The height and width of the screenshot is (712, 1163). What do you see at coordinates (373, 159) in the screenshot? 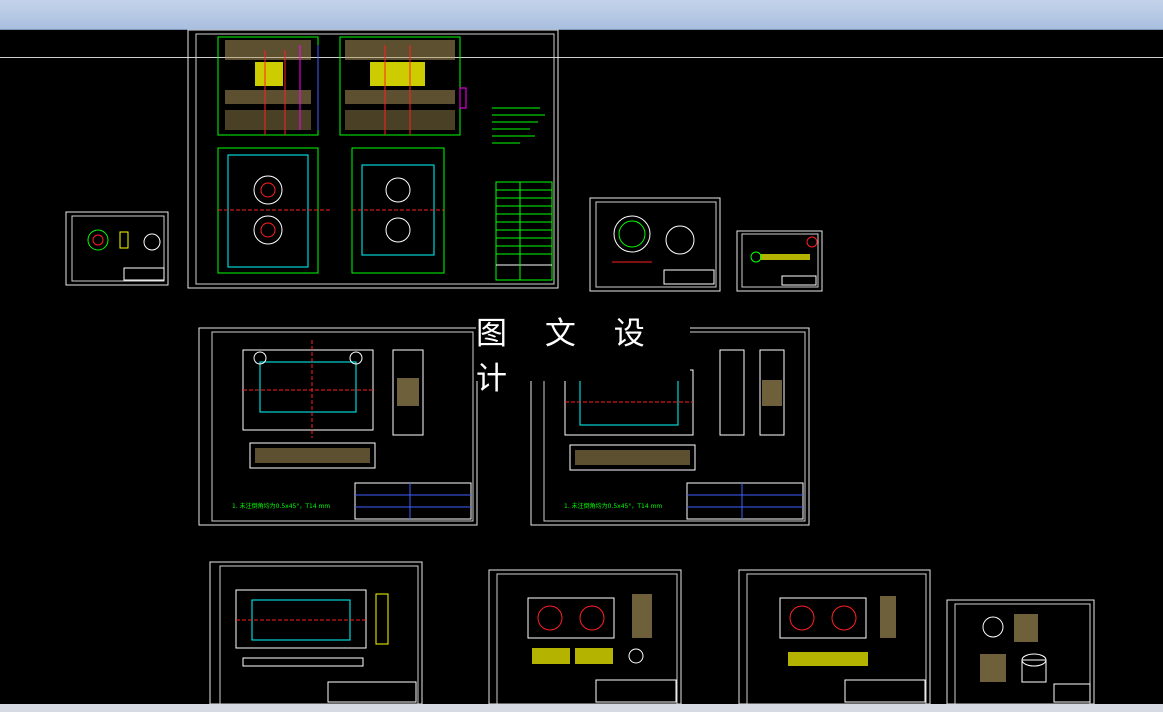
I see `assembly-drawing` at bounding box center [373, 159].